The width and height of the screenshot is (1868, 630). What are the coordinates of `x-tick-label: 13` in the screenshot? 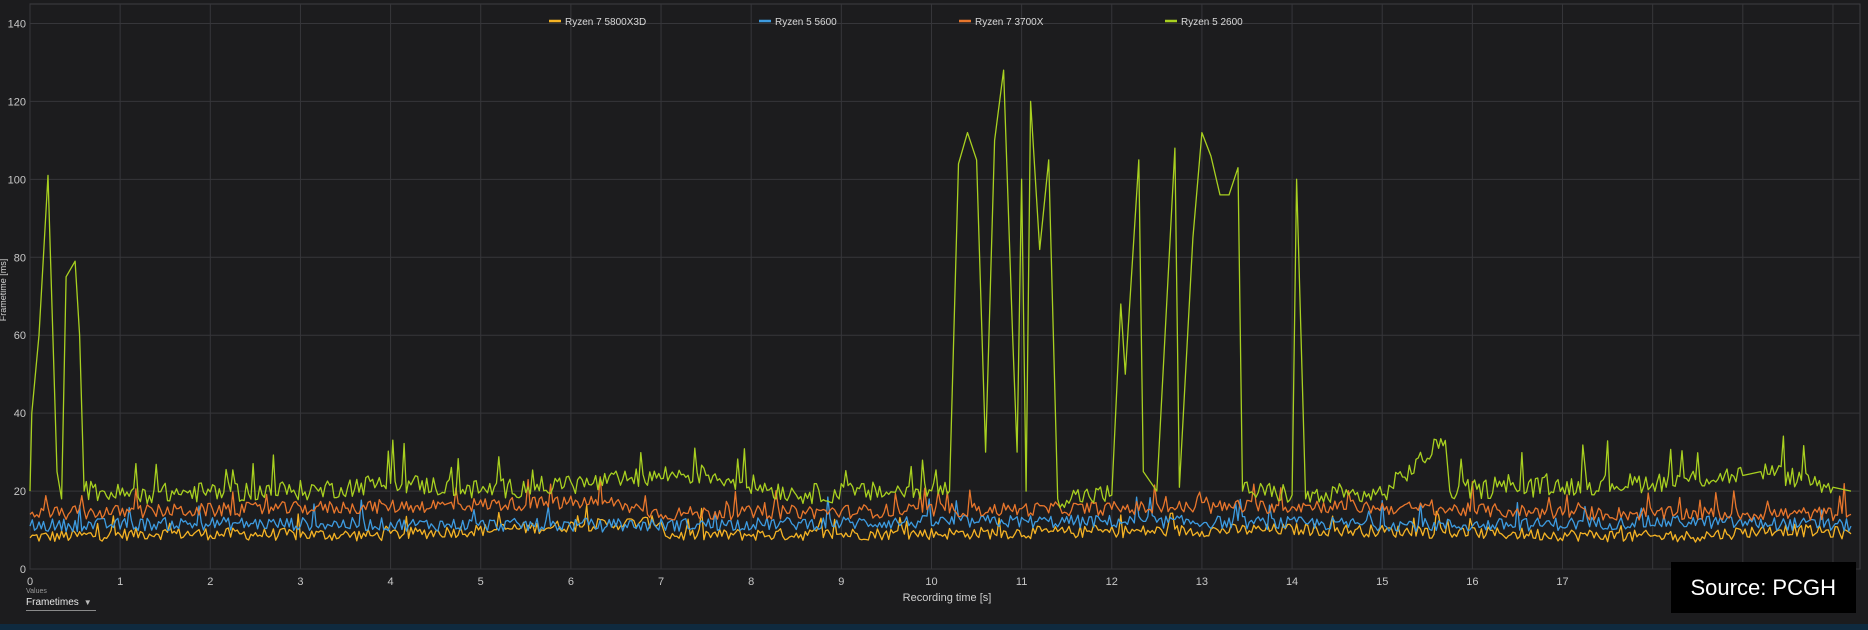 It's located at (1202, 582).